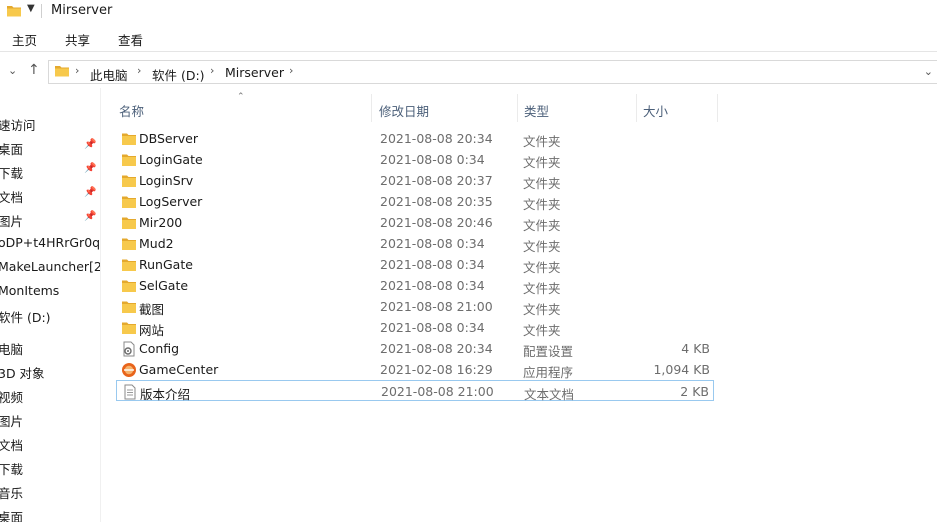 The height and width of the screenshot is (522, 937). I want to click on file-name: Config, so click(159, 348).